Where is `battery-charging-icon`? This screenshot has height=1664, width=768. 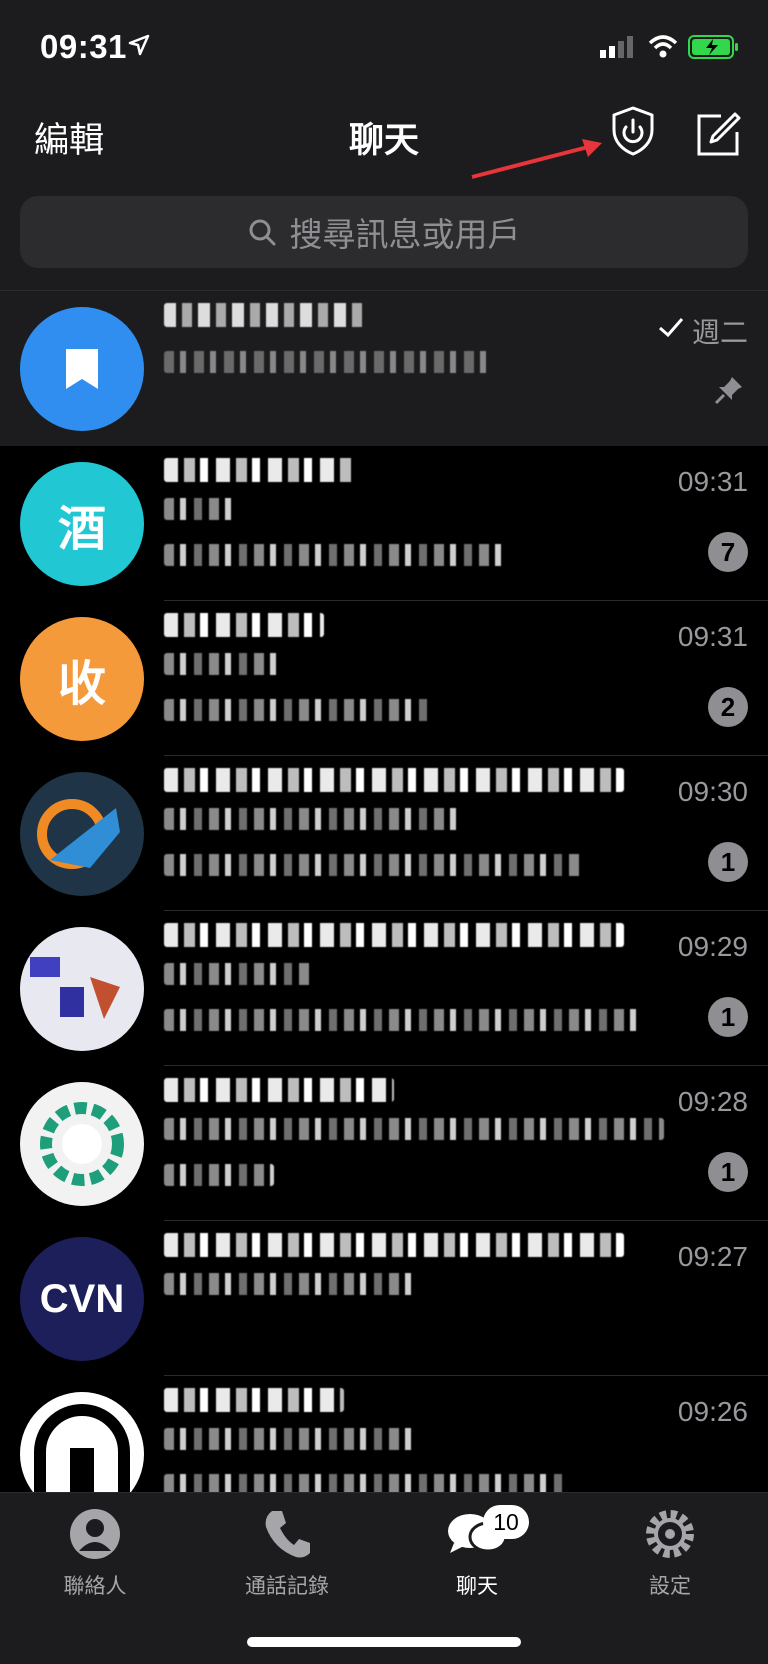
battery-charging-icon is located at coordinates (714, 49).